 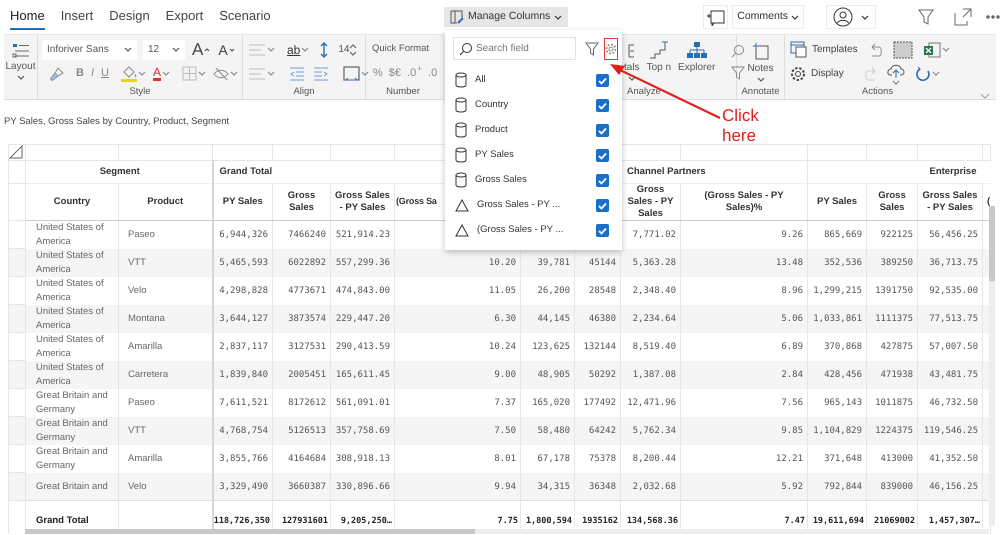 What do you see at coordinates (896, 73) in the screenshot?
I see `upload-button` at bounding box center [896, 73].